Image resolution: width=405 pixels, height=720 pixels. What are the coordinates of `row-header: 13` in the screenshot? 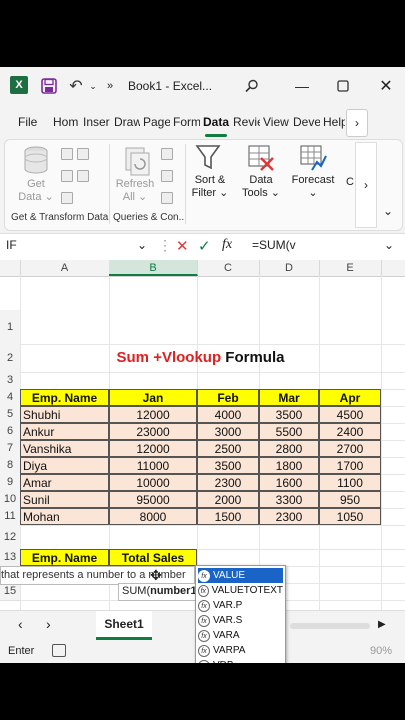 It's located at (10, 558).